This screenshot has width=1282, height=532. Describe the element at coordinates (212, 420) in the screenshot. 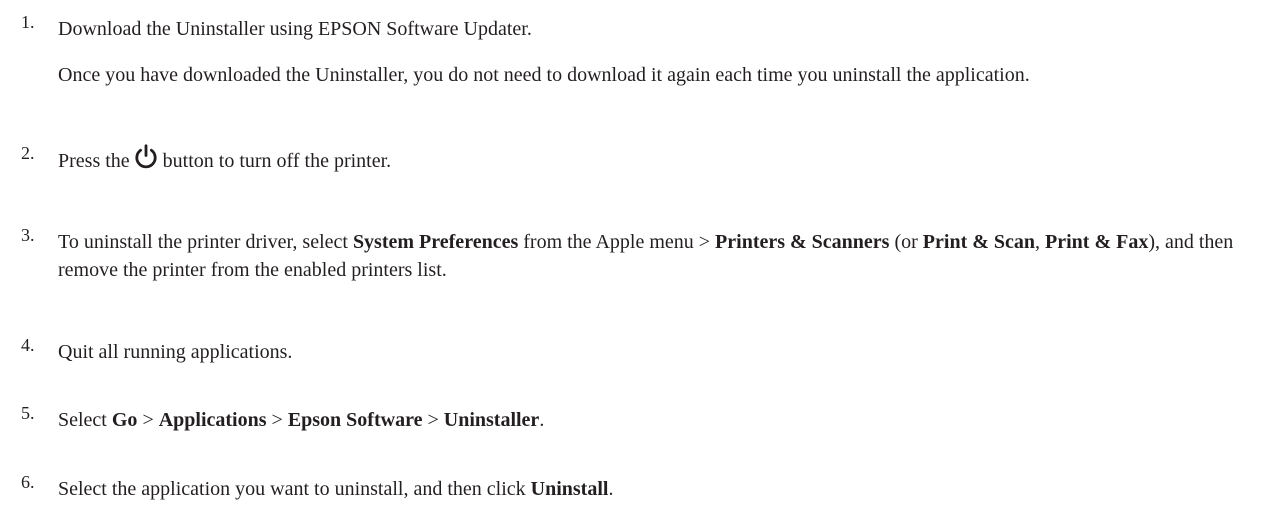

I see `bold-term: Applications` at that location.